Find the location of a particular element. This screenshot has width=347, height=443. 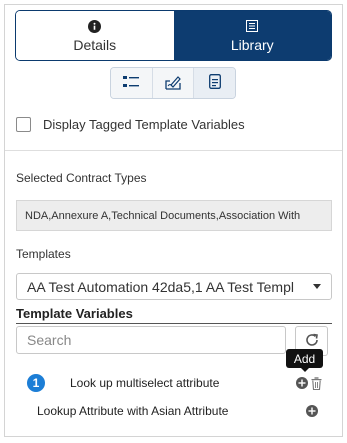

display-tagged-label: Display Tagged Template Variables is located at coordinates (144, 124).